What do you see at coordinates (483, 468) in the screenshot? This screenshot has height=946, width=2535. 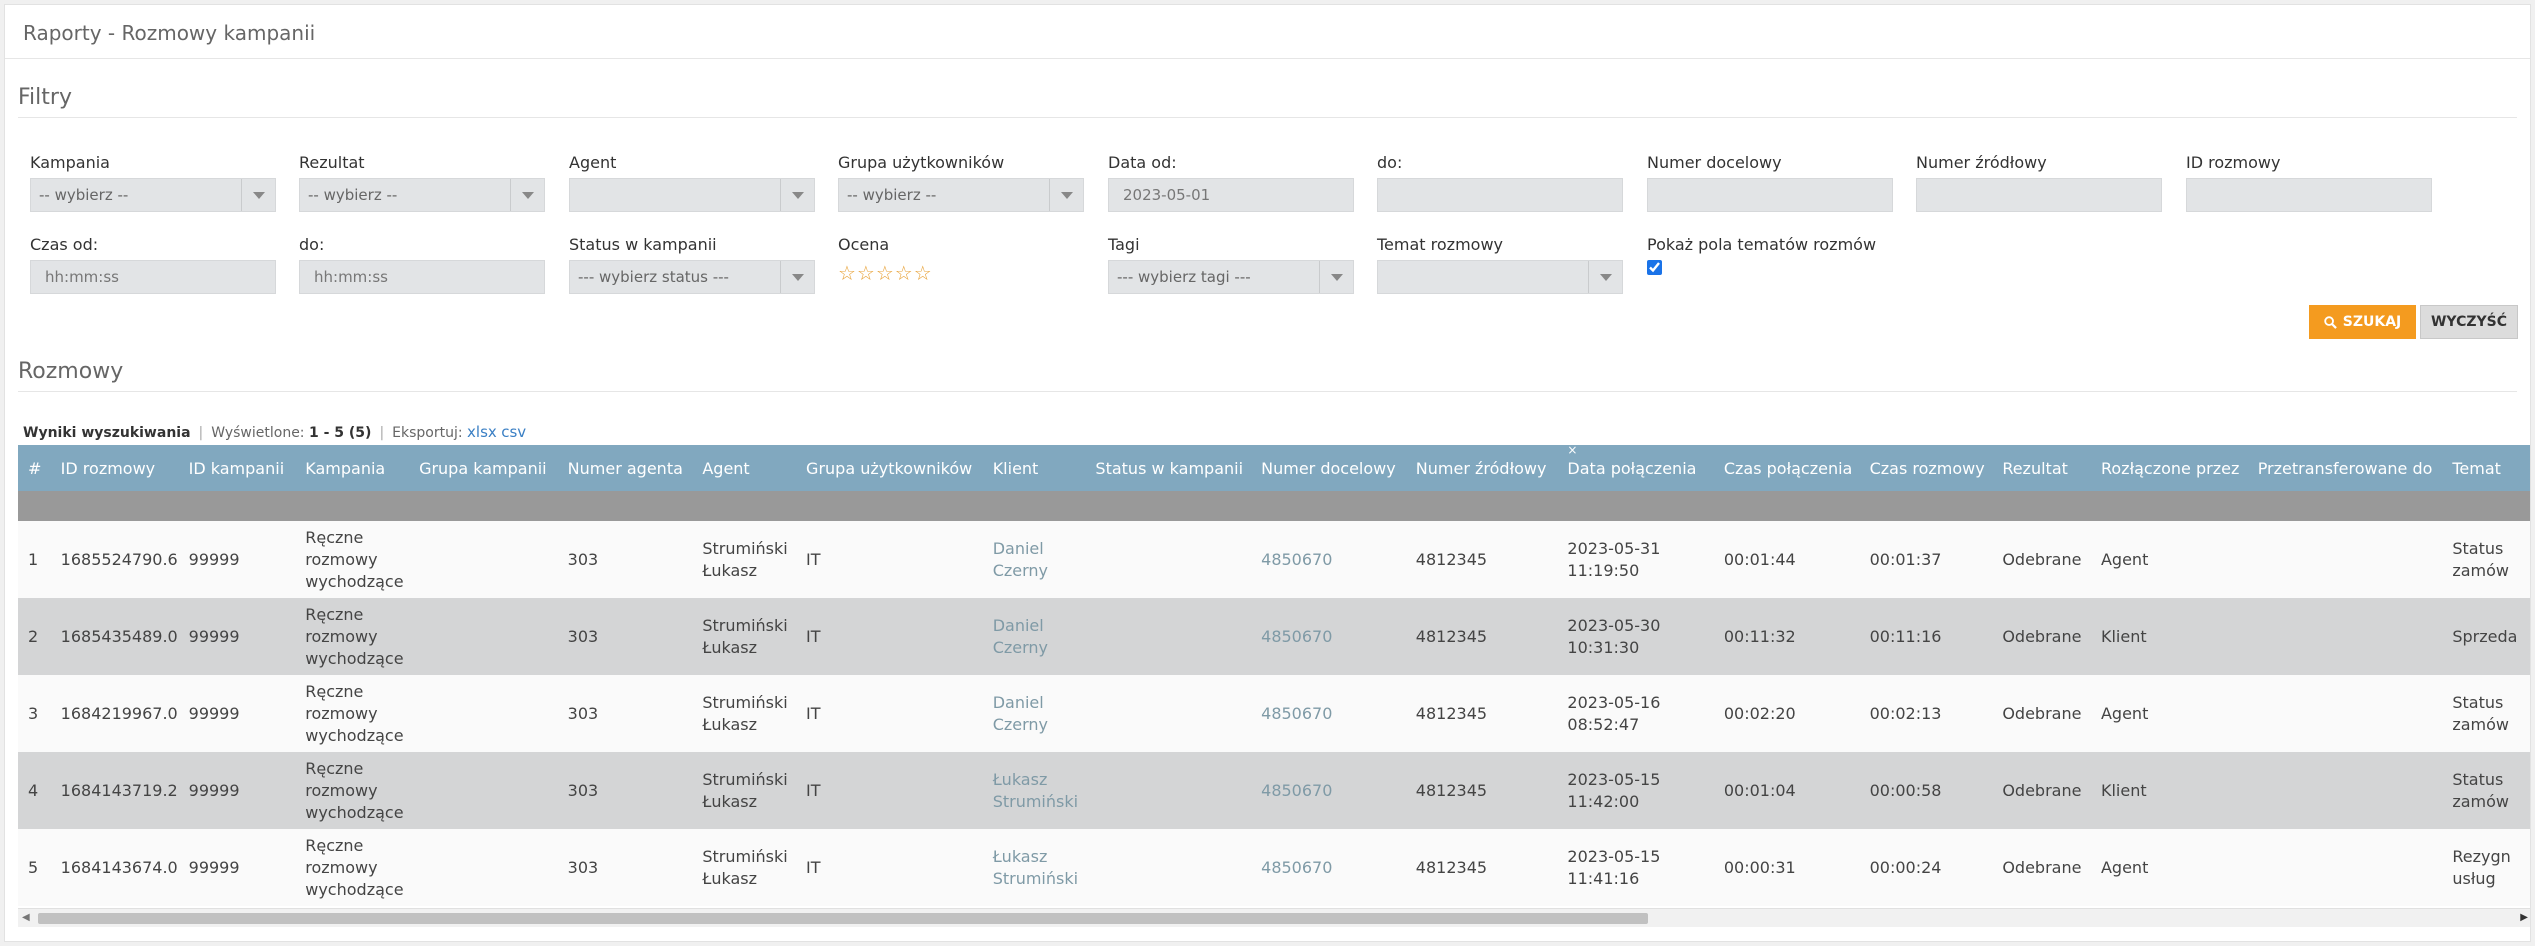 I see `col-header: Grupa kampanii` at bounding box center [483, 468].